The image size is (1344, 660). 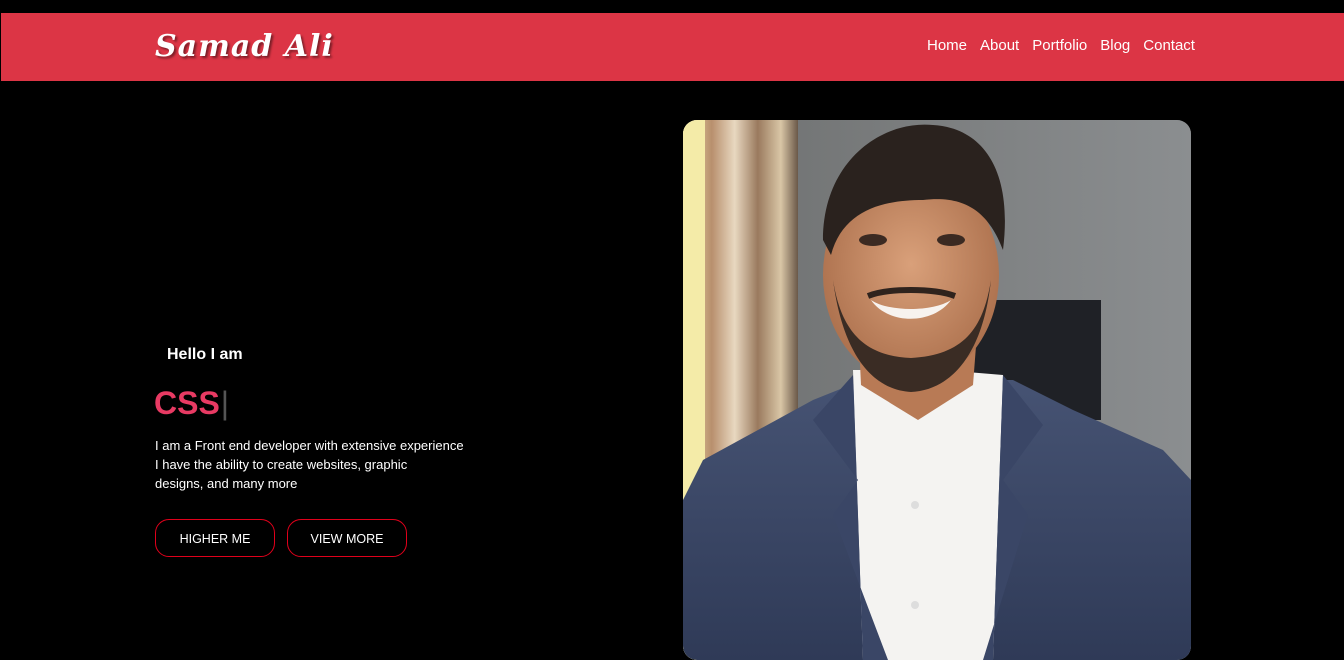 I want to click on view-more-button: VIEW MORE, so click(x=347, y=538).